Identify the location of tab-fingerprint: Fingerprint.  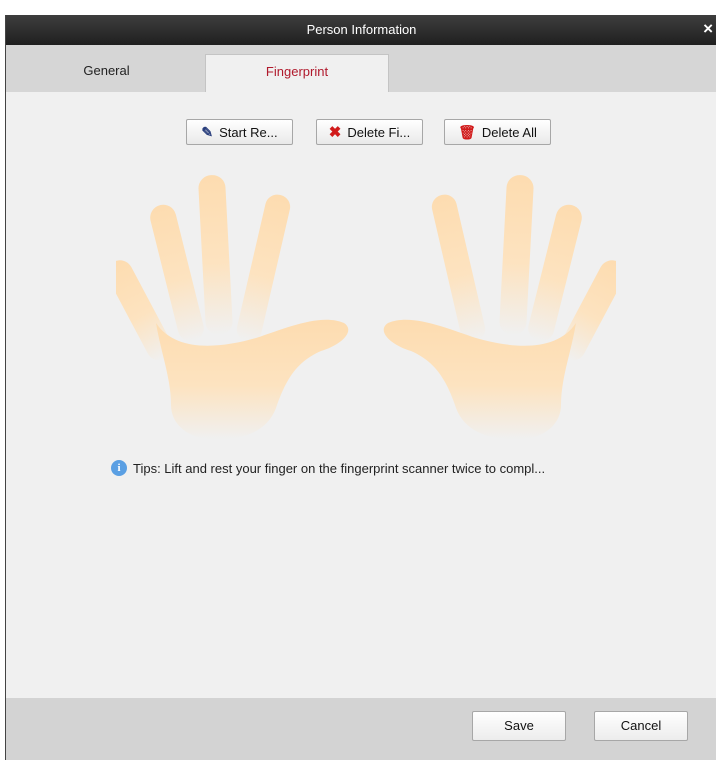
(297, 73).